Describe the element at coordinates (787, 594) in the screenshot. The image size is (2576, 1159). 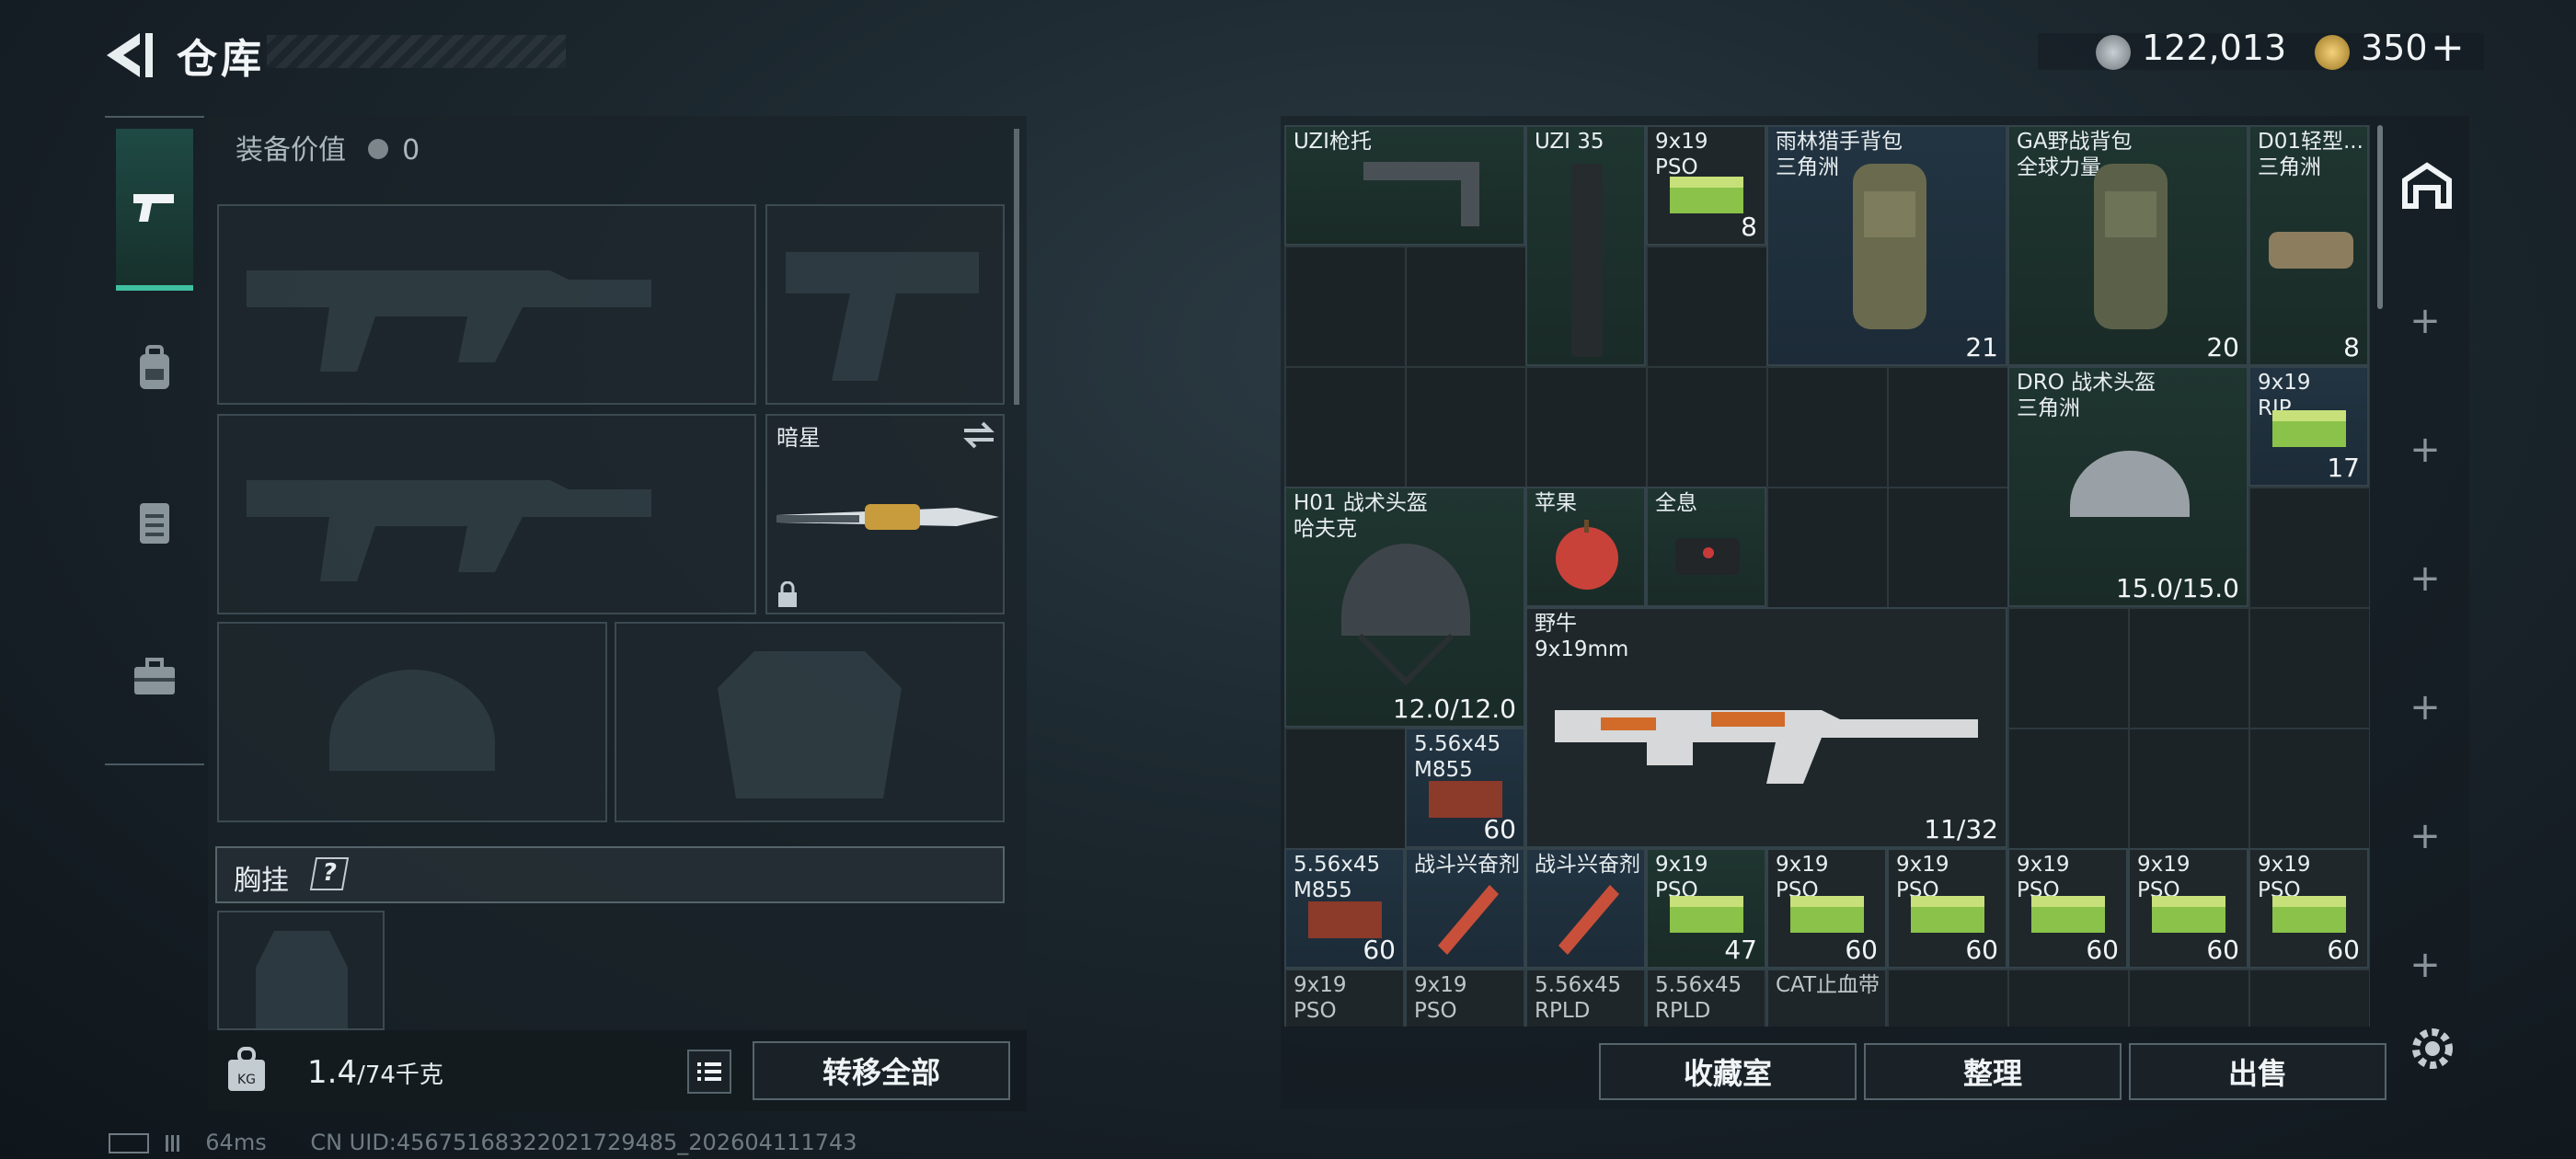
I see `lock-icon` at that location.